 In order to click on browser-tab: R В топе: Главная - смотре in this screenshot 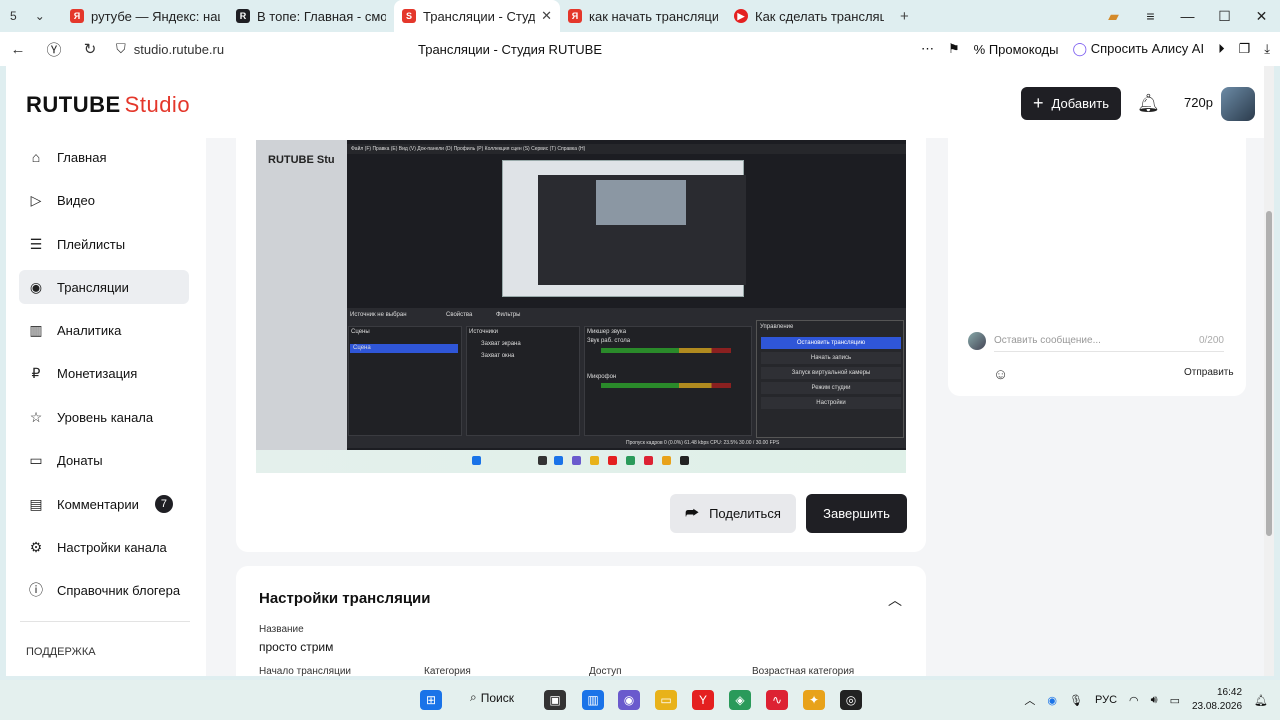, I will do `click(311, 16)`.